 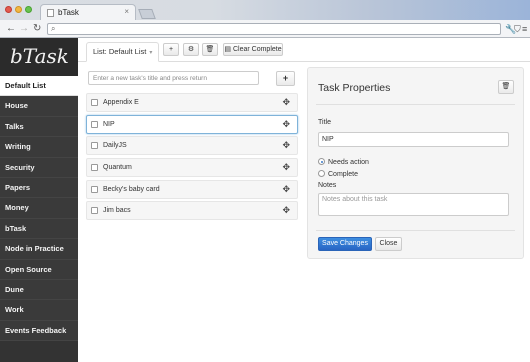 I want to click on sidebar-item-work: Work, so click(x=39, y=310).